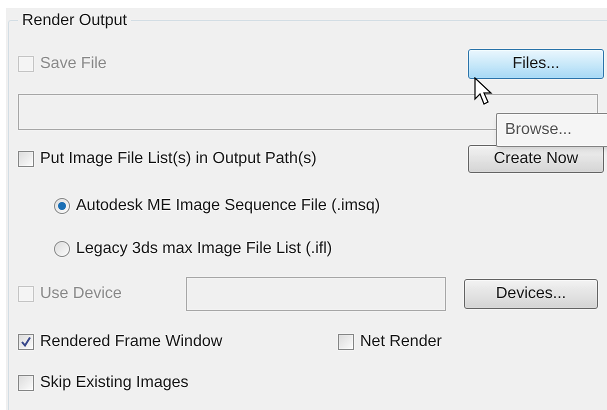 The image size is (607, 410). I want to click on checkbox-label: Net Render, so click(401, 342).